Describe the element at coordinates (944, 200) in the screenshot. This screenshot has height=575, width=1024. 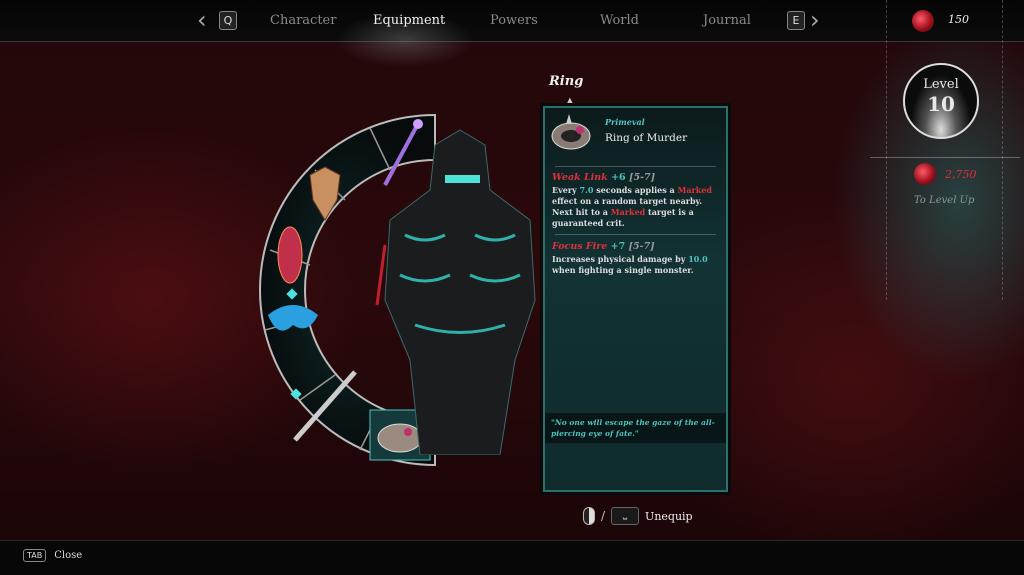
I see `to-level-label: To Level Up` at that location.